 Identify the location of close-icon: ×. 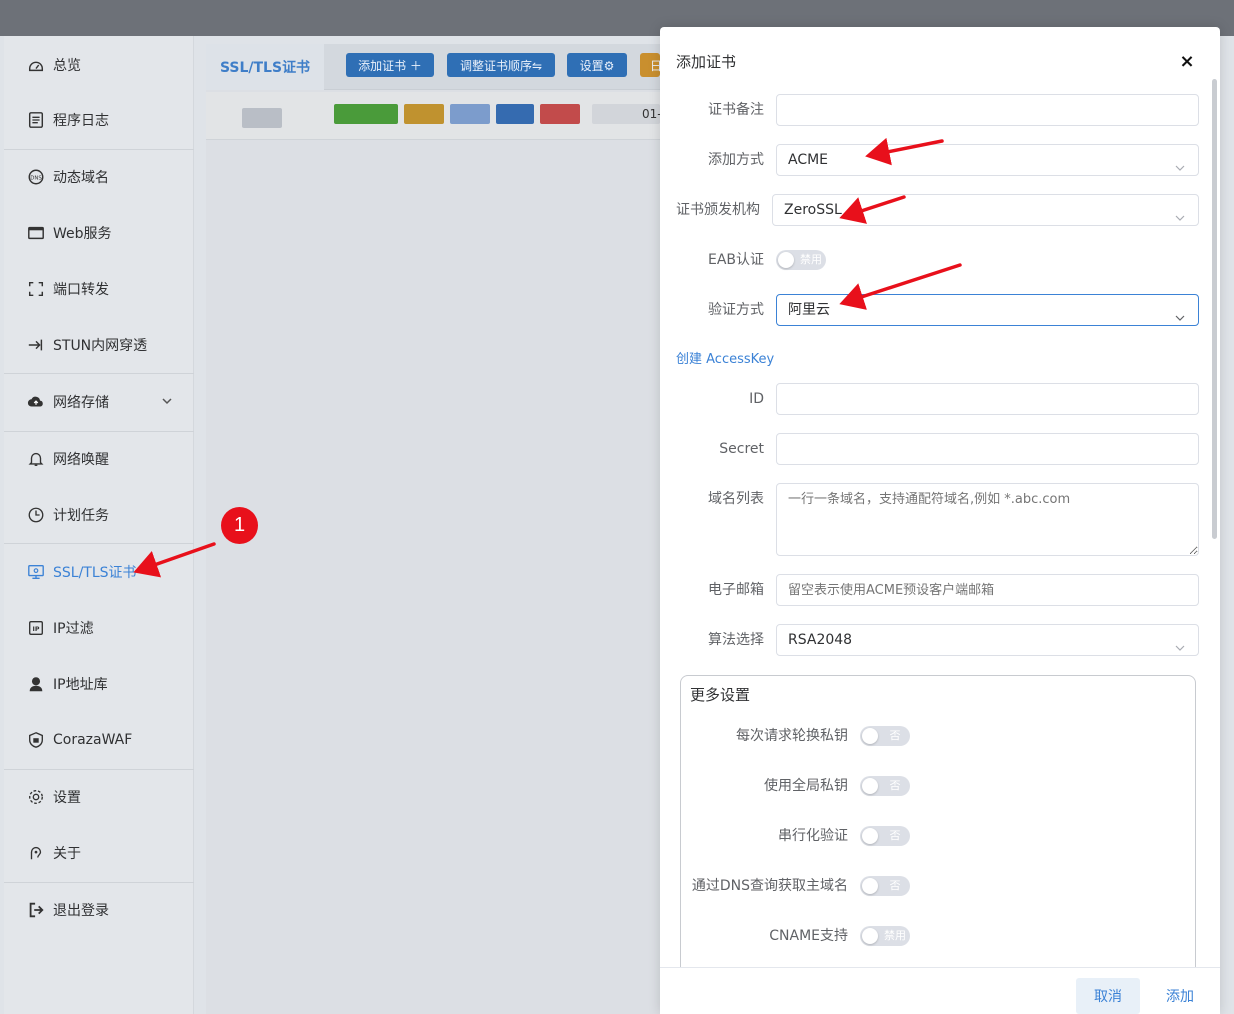
(1187, 61).